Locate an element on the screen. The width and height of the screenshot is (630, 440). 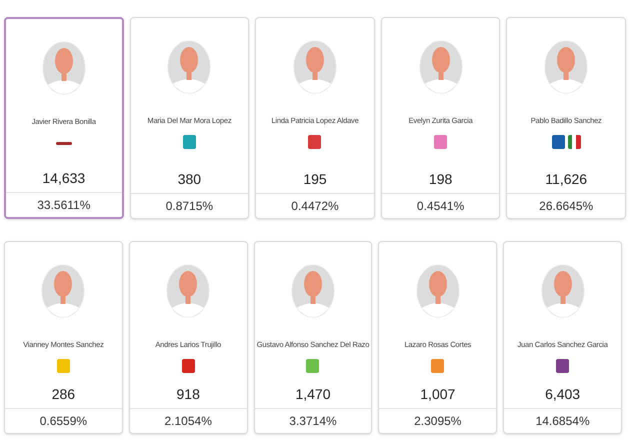
vote-count: 14,633 is located at coordinates (64, 178).